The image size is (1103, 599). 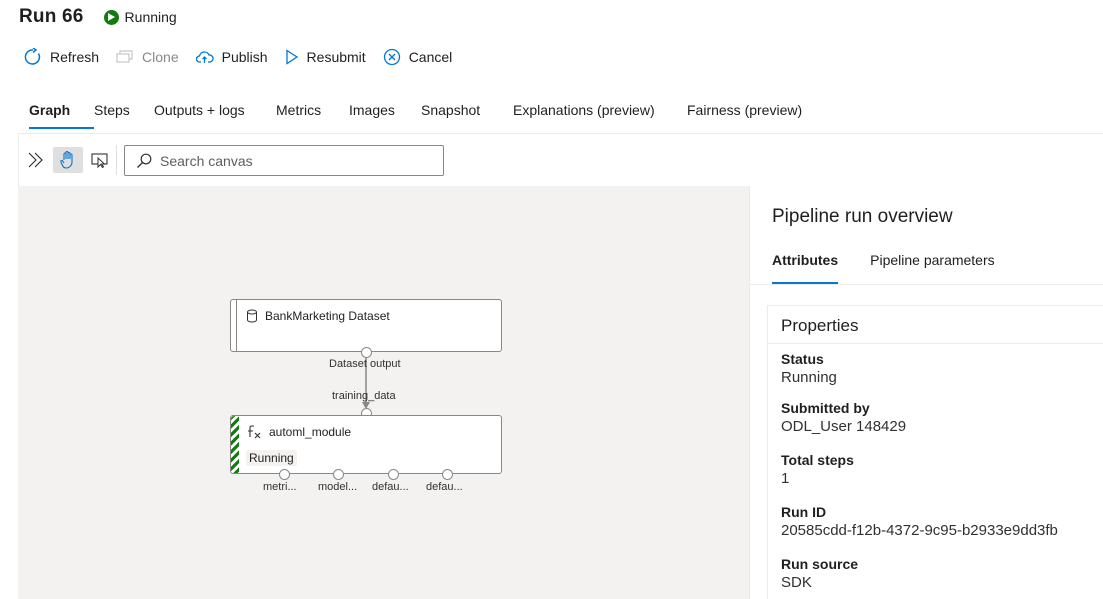 I want to click on refresh-icon, so click(x=32, y=56).